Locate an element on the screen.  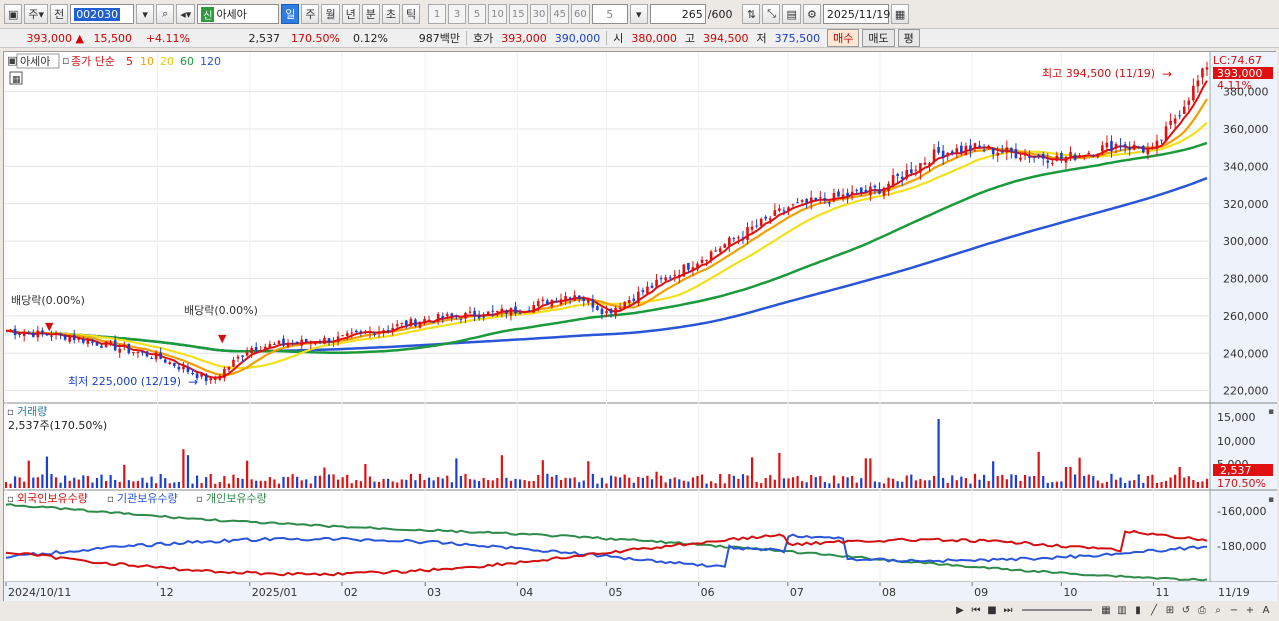
tab-period-year: 년 is located at coordinates (350, 14).